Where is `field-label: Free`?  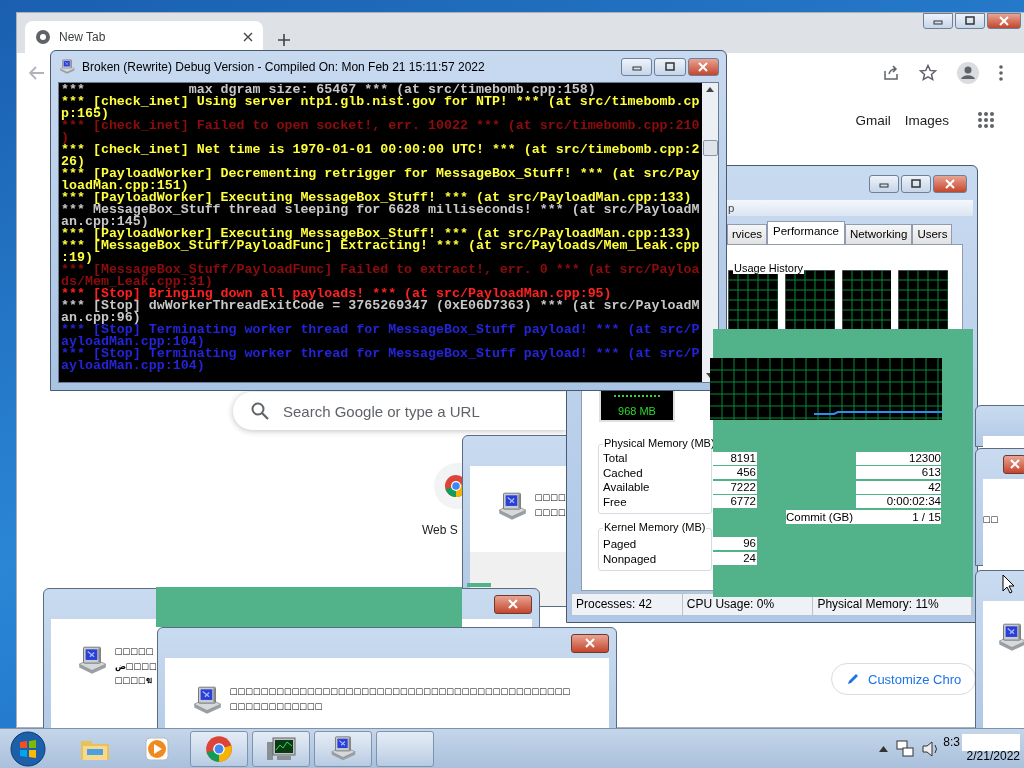 field-label: Free is located at coordinates (615, 501).